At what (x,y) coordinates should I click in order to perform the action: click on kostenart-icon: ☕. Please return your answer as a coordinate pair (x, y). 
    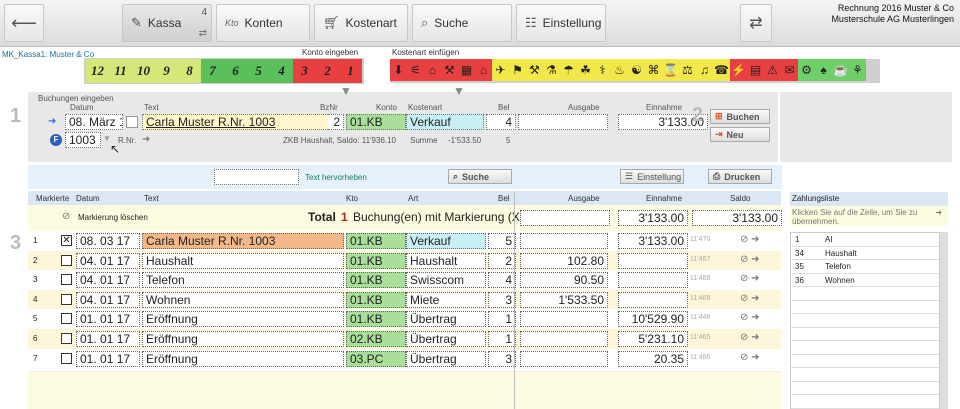
    Looking at the image, I should click on (840, 70).